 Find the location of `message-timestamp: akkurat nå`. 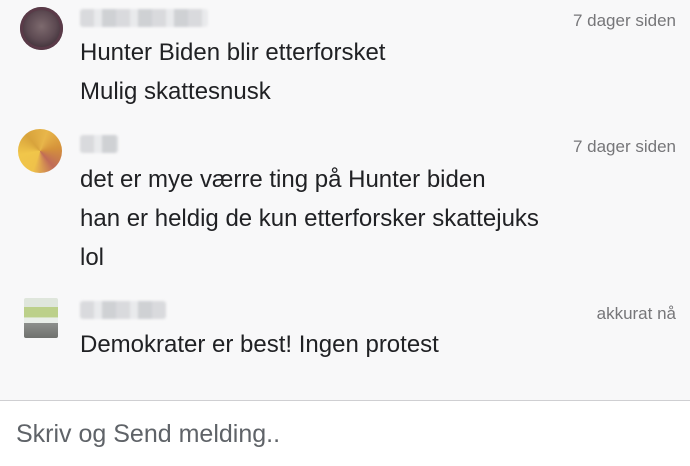

message-timestamp: akkurat nå is located at coordinates (636, 313).